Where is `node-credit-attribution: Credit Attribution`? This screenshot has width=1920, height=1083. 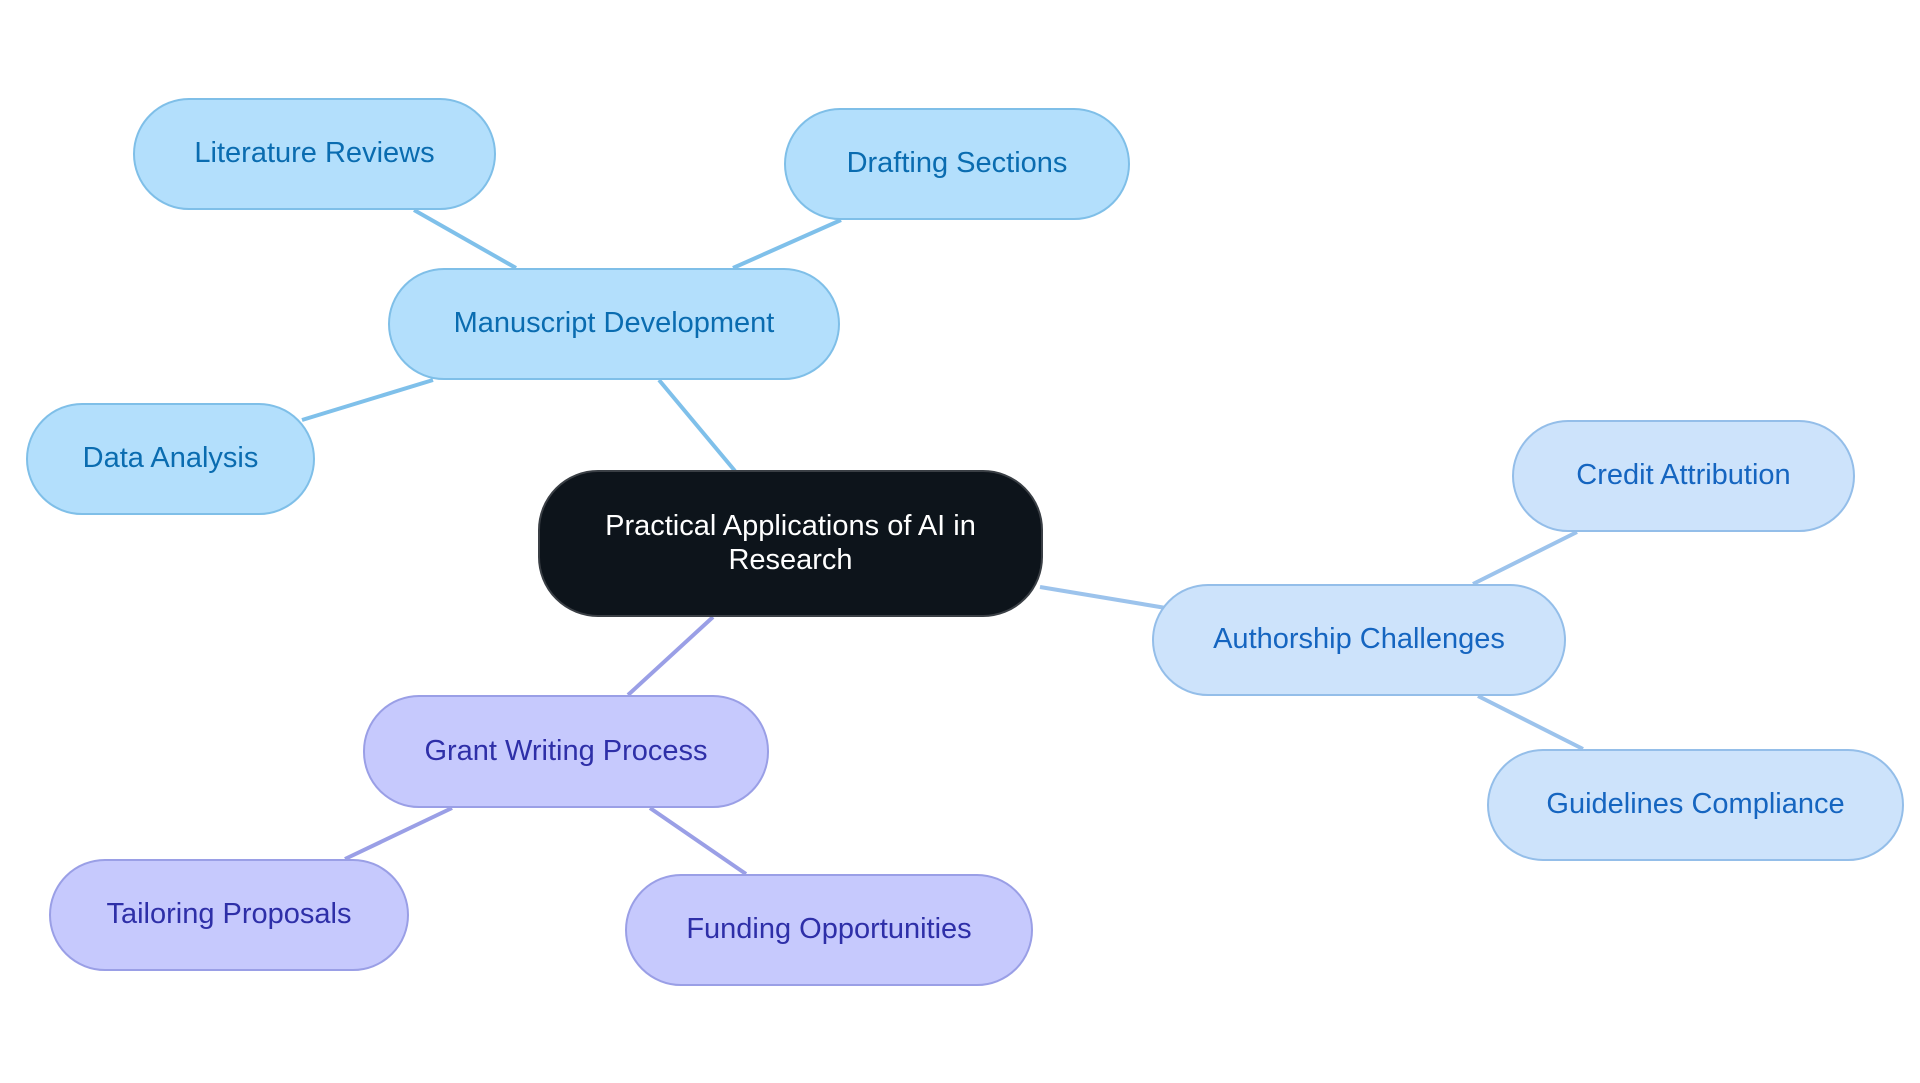 node-credit-attribution: Credit Attribution is located at coordinates (1683, 476).